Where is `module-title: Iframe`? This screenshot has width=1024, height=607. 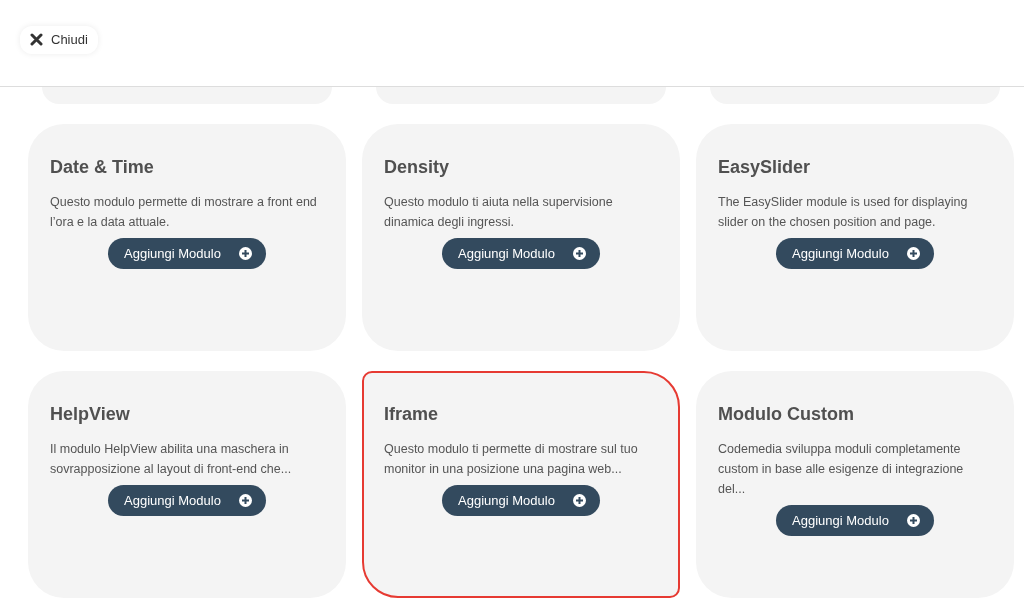
module-title: Iframe is located at coordinates (412, 414).